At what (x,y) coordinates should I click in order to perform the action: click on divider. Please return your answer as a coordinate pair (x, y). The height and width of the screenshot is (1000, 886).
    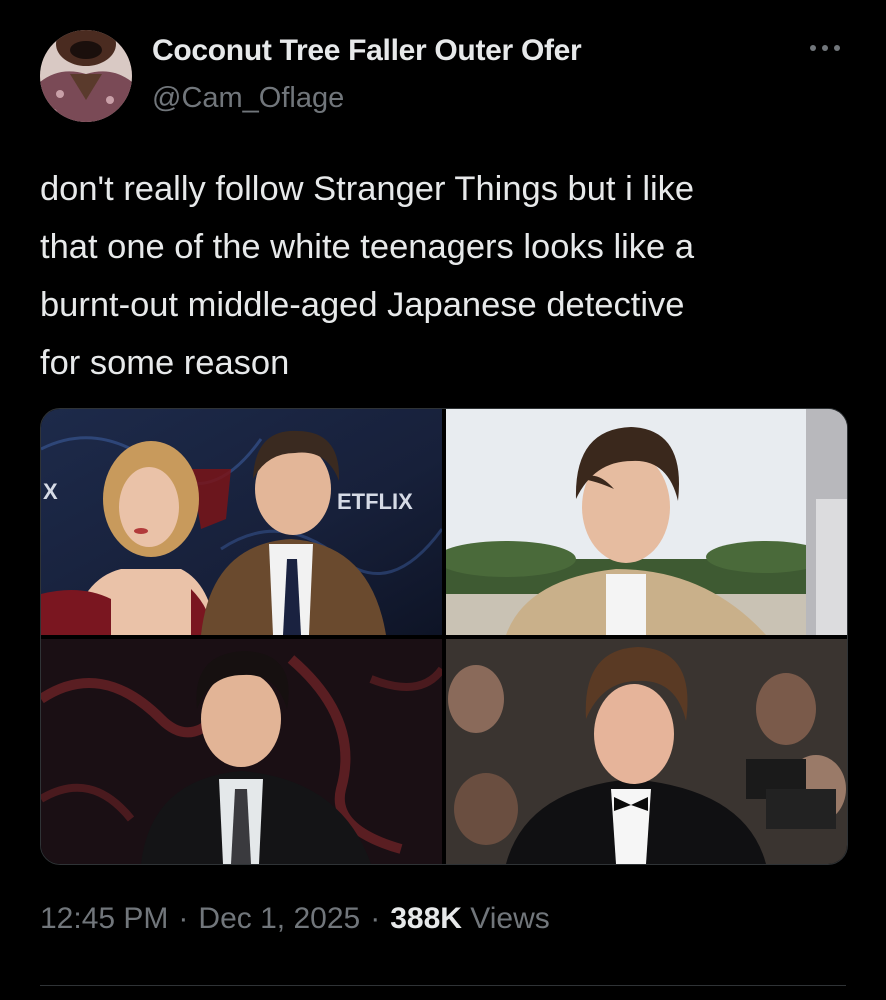
    Looking at the image, I should click on (443, 985).